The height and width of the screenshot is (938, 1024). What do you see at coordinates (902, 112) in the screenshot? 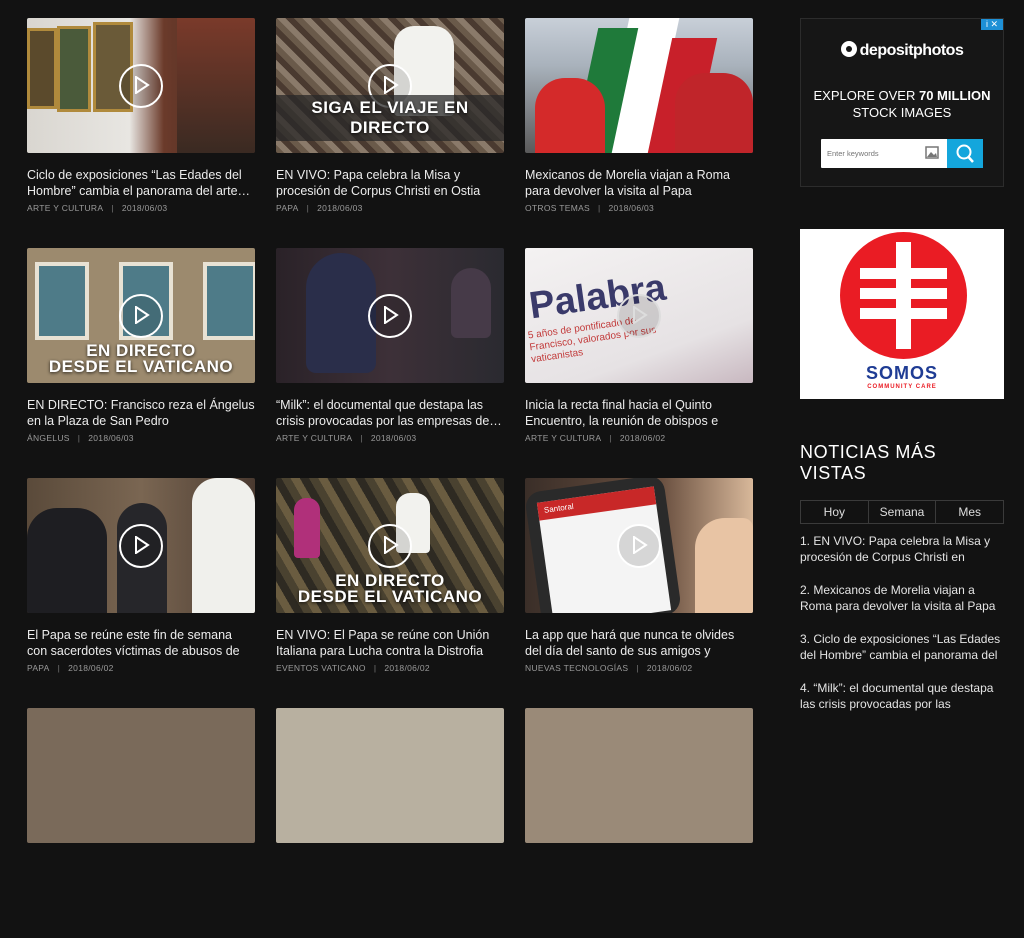
I see `headline-line2: STOCK IMAGES` at bounding box center [902, 112].